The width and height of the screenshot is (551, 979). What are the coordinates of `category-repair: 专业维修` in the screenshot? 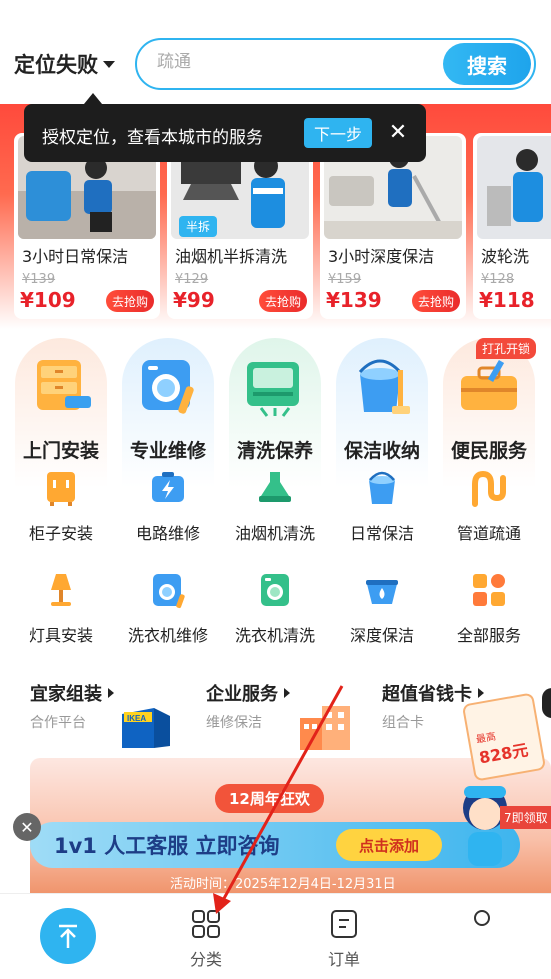 It's located at (168, 413).